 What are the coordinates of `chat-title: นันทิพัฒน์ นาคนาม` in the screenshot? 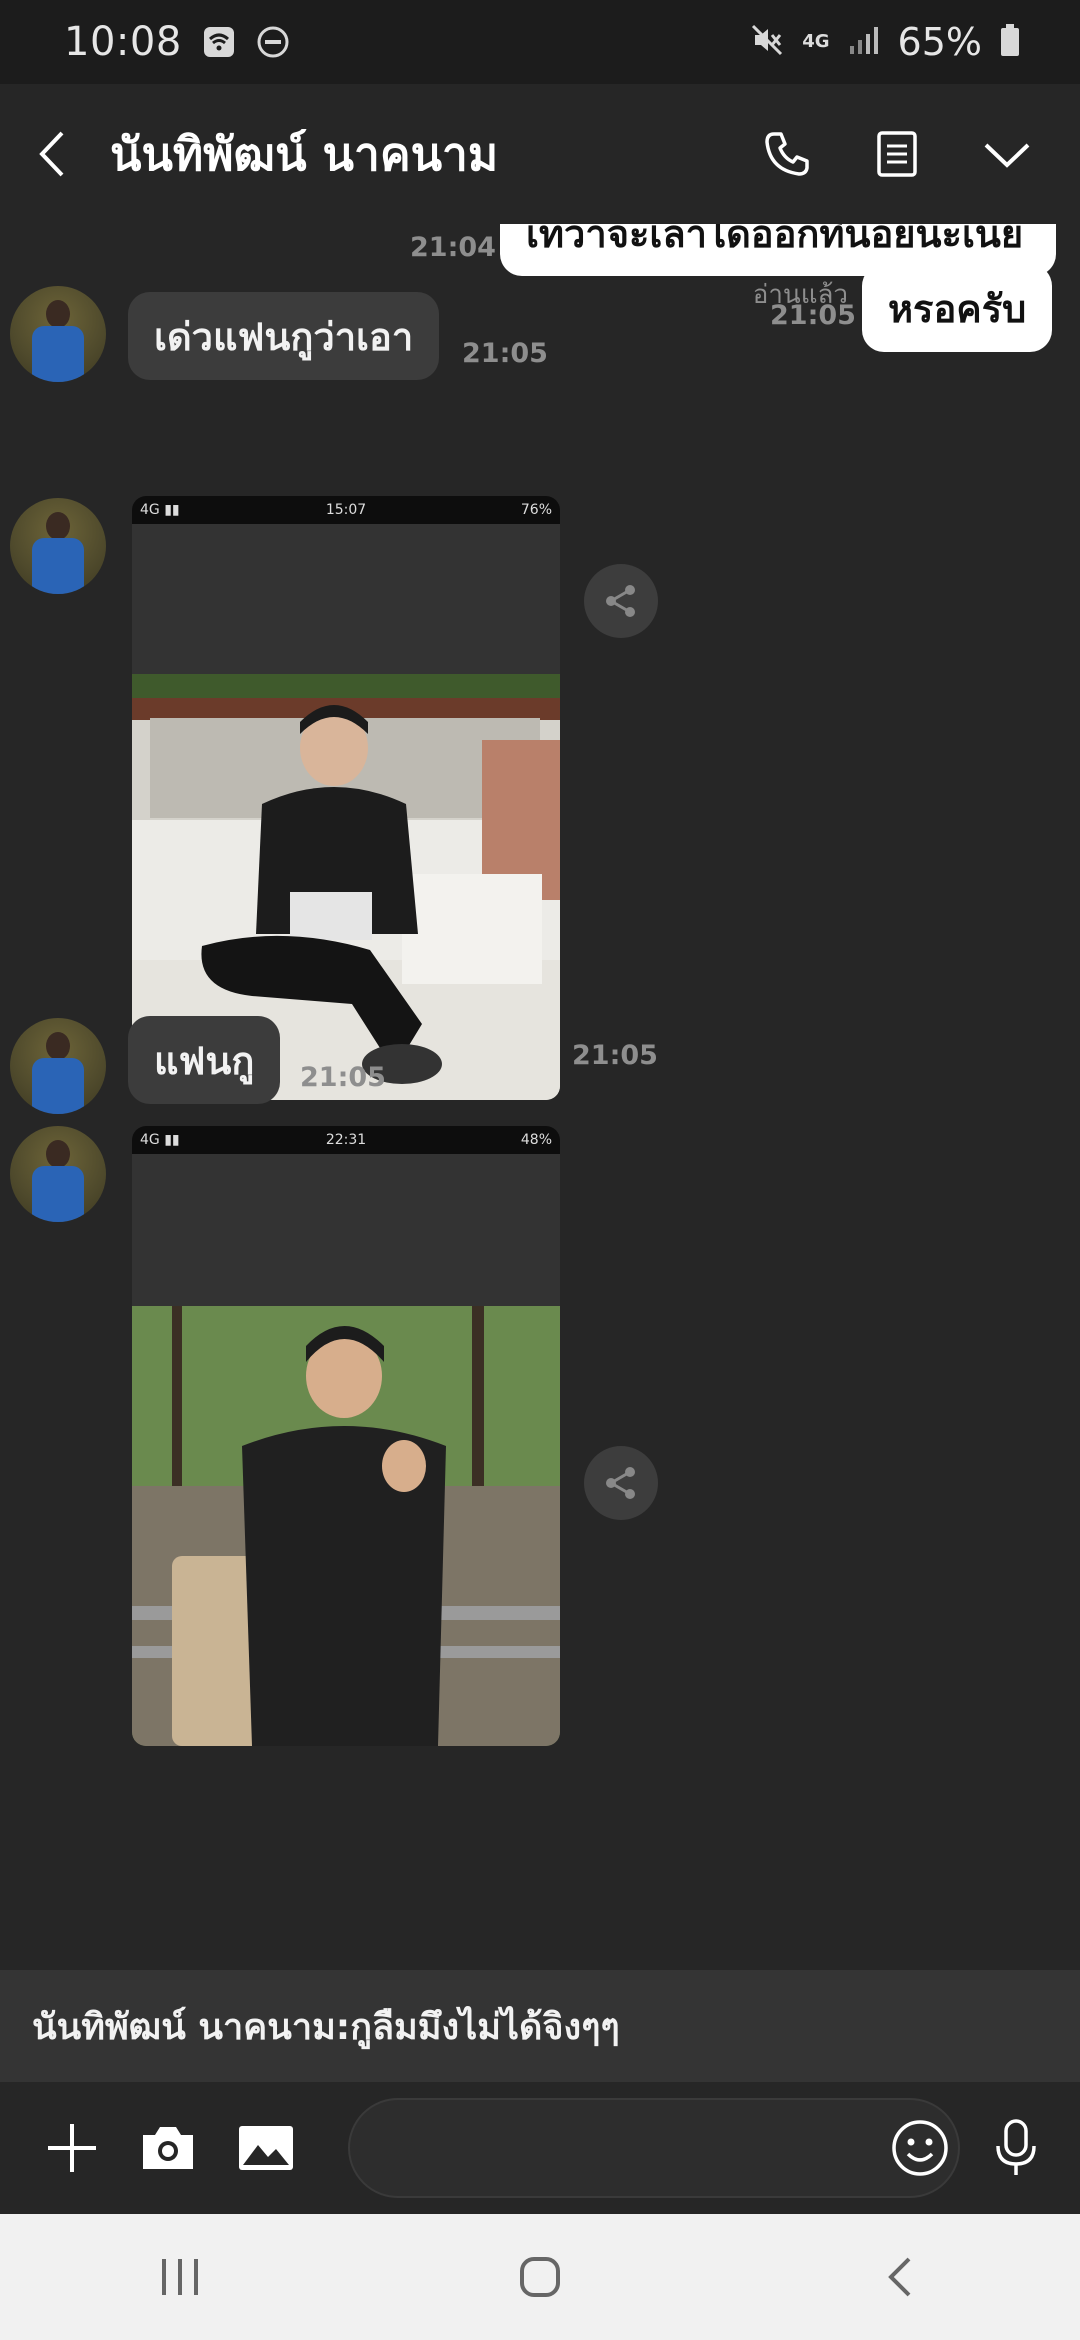 It's located at (304, 153).